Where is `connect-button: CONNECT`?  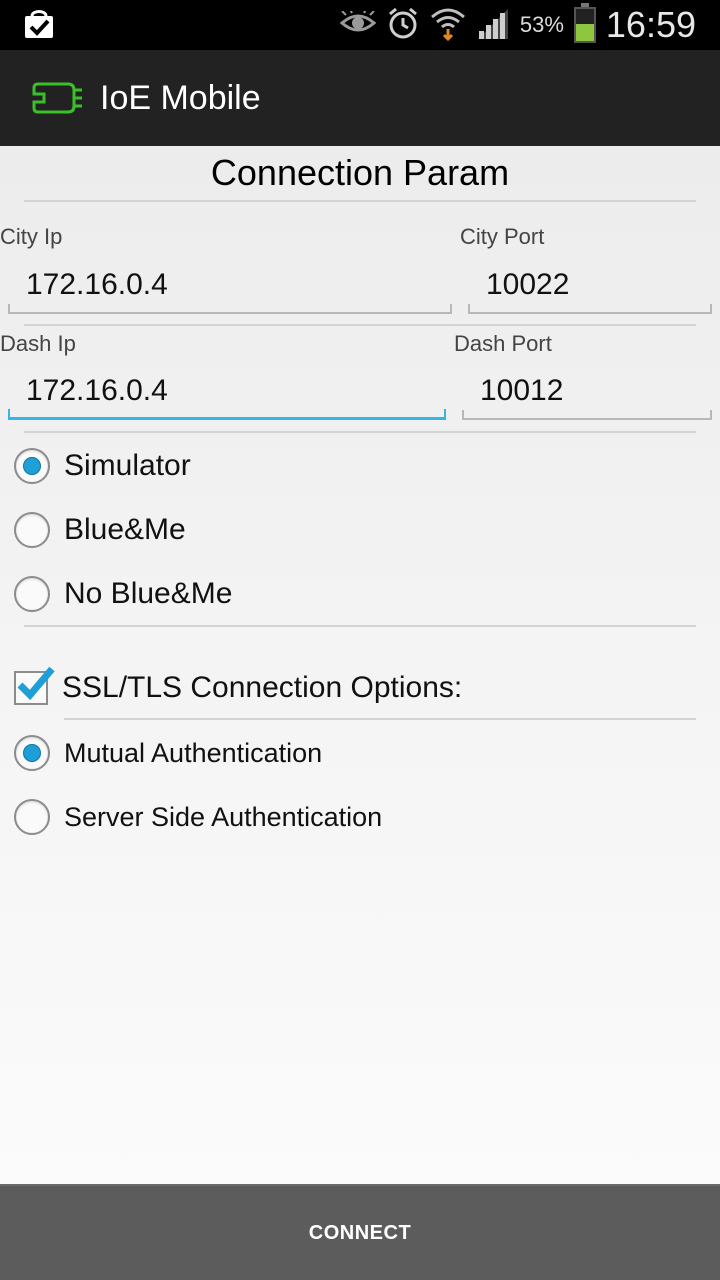
connect-button: CONNECT is located at coordinates (360, 1232).